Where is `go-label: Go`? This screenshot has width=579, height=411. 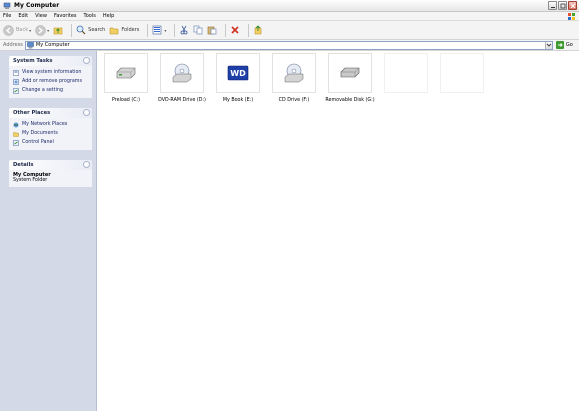 go-label: Go is located at coordinates (569, 45).